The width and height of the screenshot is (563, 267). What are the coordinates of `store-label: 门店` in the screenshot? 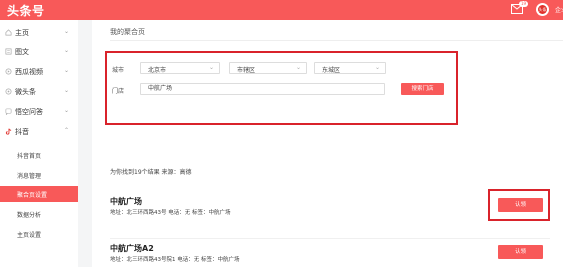 It's located at (118, 91).